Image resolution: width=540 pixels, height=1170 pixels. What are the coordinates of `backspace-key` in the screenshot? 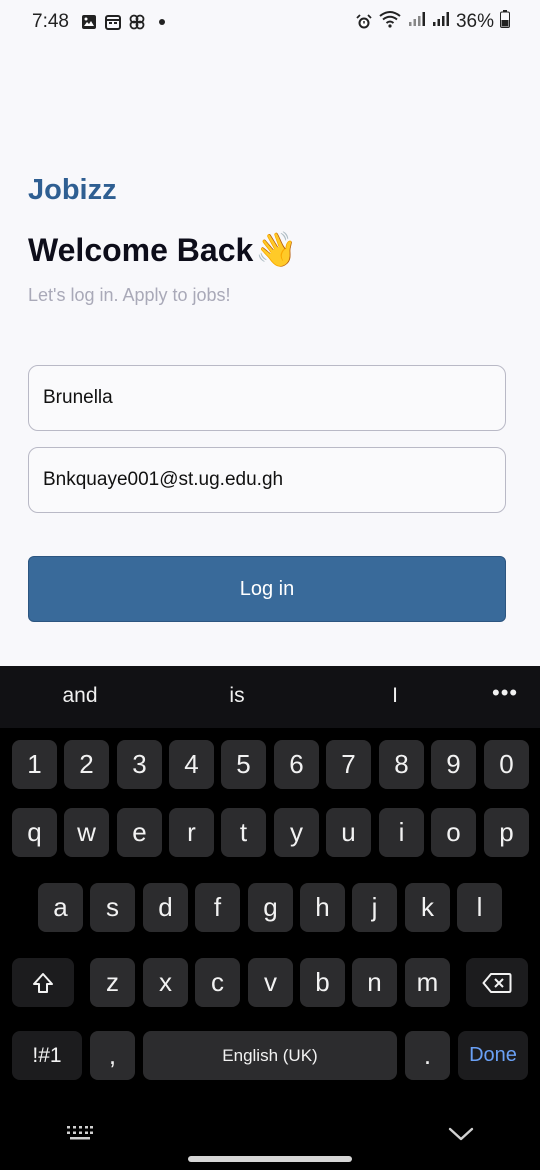 It's located at (497, 982).